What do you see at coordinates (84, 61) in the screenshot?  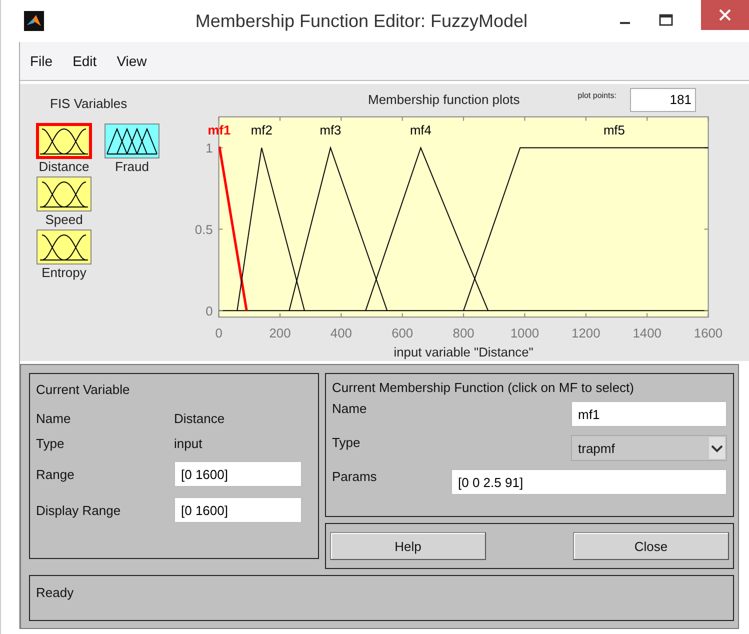 I see `menu-item: Edit` at bounding box center [84, 61].